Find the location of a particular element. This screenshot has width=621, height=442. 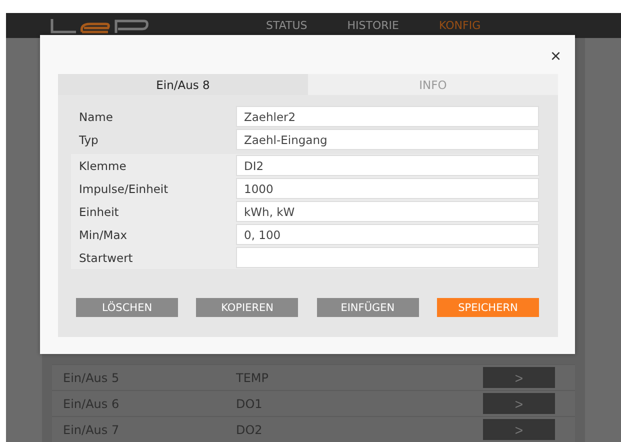

input-field: Zaehl-Eingang is located at coordinates (387, 139).